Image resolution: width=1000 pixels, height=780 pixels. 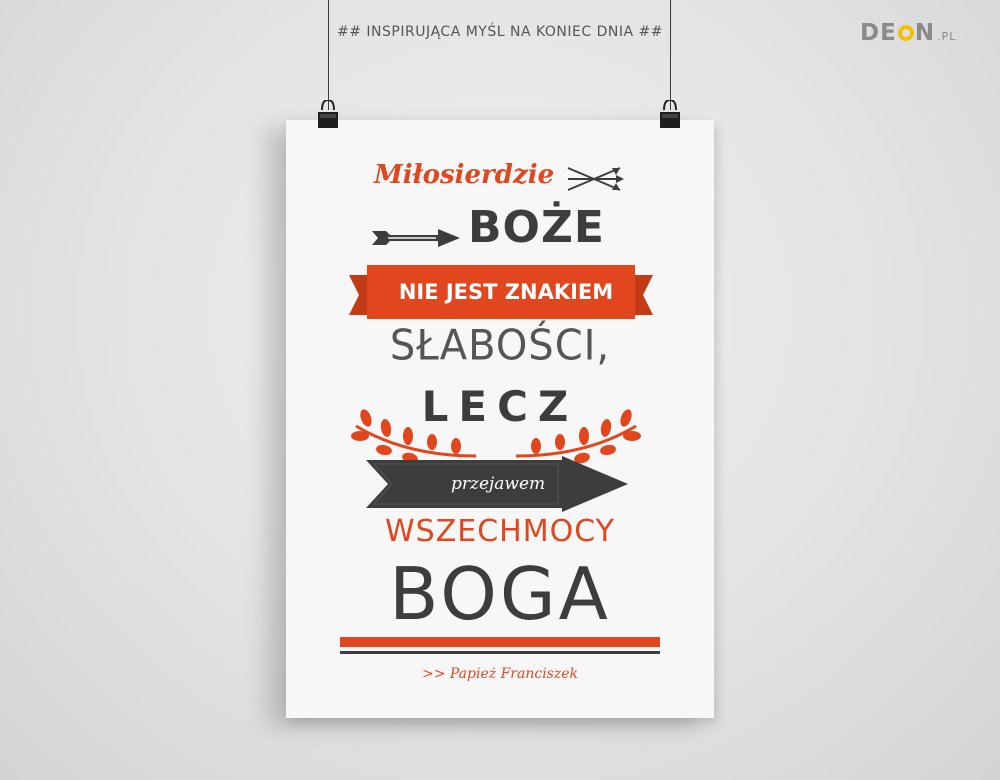 What do you see at coordinates (500, 32) in the screenshot?
I see `header-title: ## INSPIRUJĄCA MYŚL NA KONIEC DNIA ##` at bounding box center [500, 32].